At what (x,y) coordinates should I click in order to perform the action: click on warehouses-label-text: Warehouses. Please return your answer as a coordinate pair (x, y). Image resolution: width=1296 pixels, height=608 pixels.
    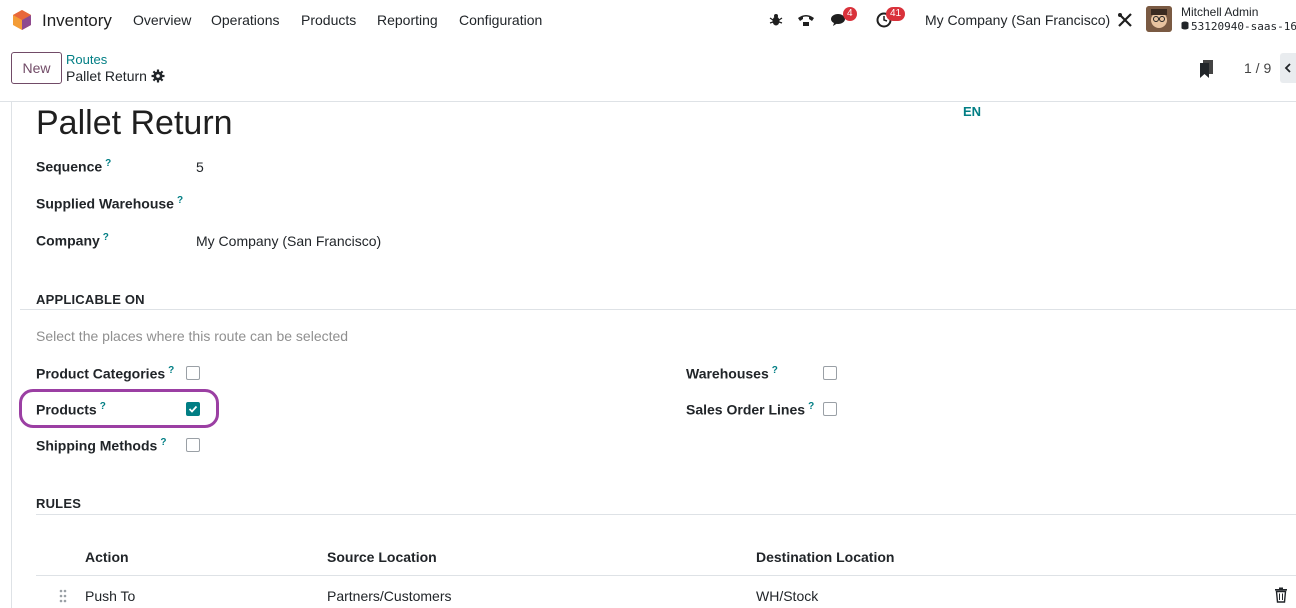
    Looking at the image, I should click on (727, 373).